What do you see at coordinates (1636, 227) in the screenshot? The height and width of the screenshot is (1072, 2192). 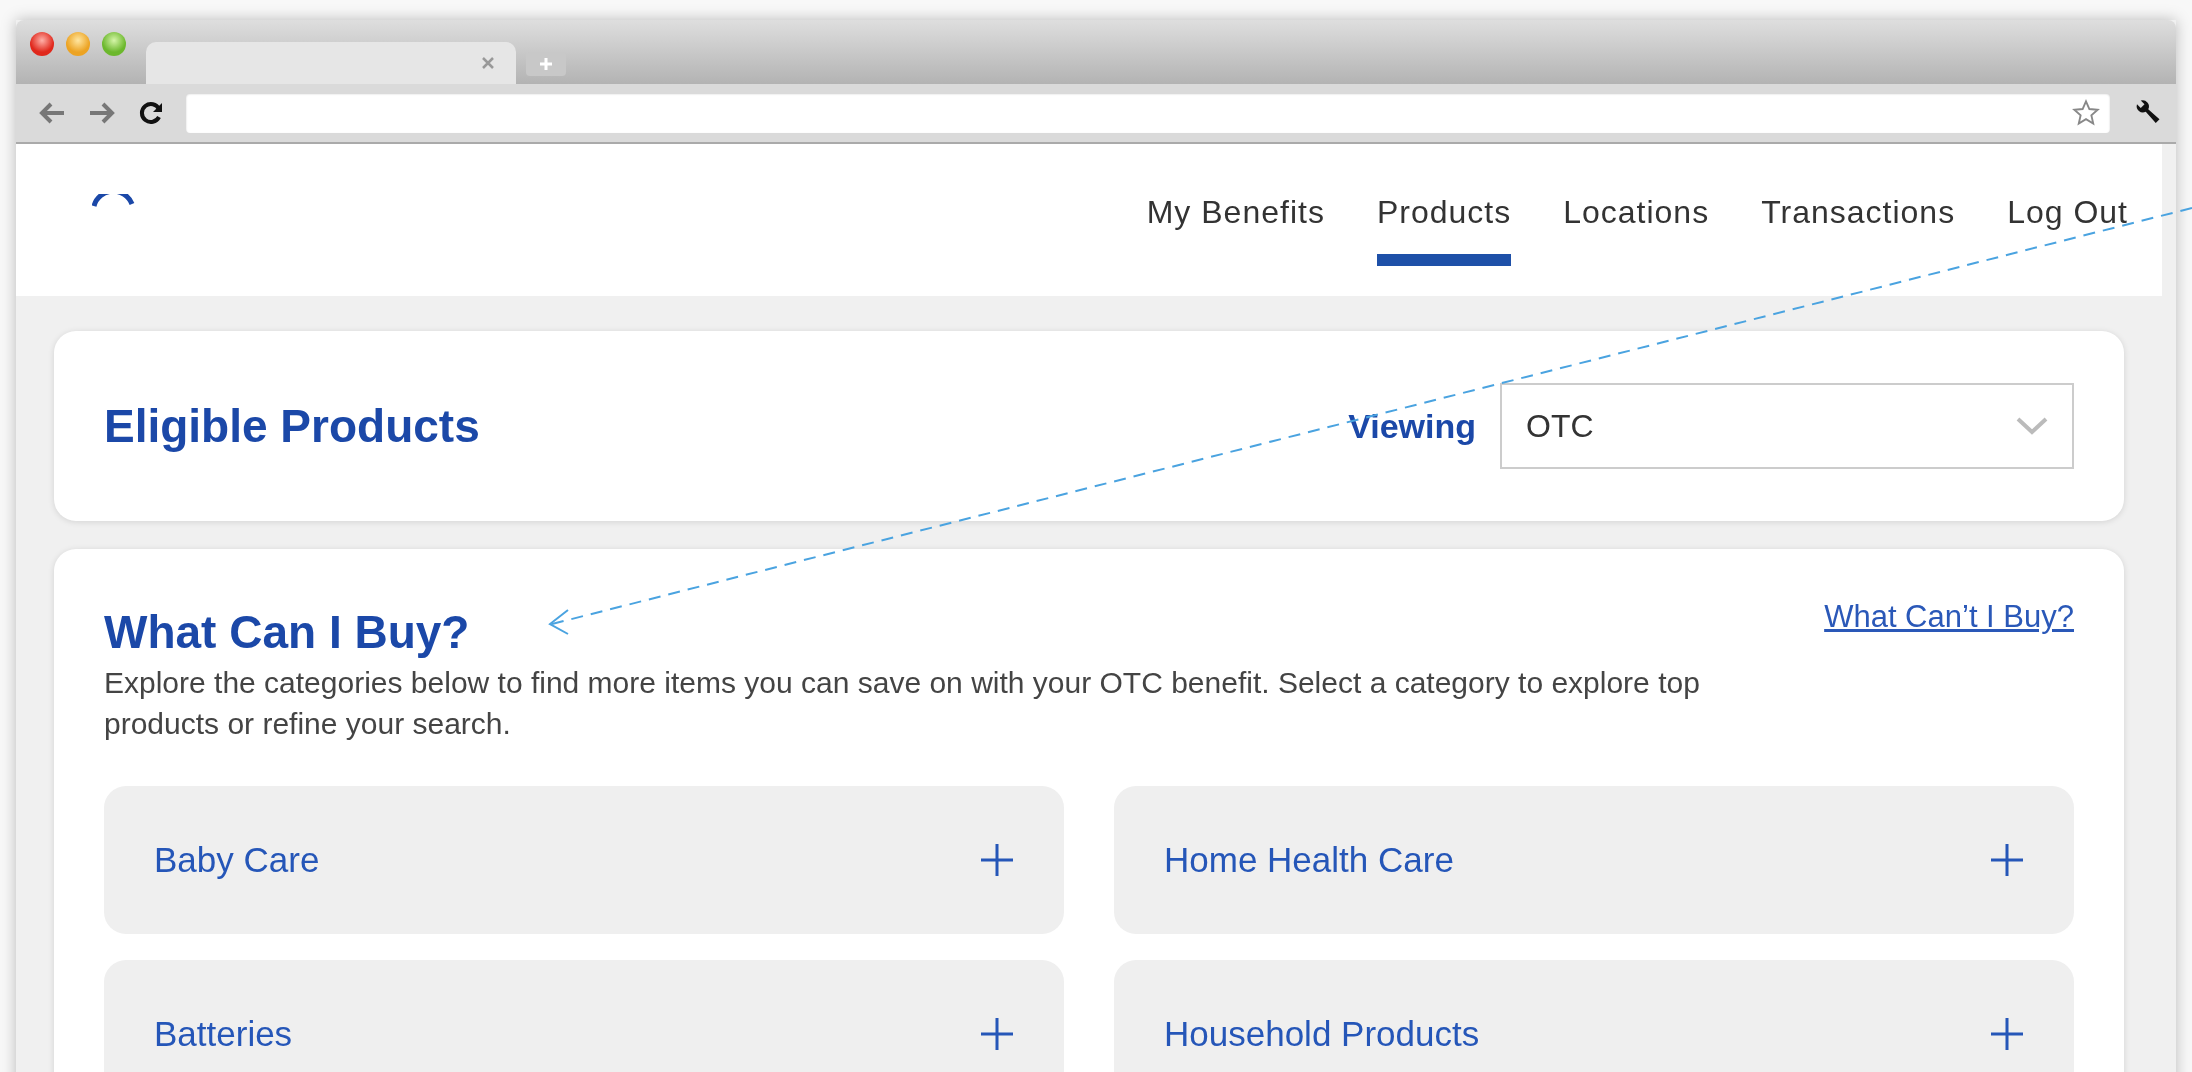 I see `nav-link: Locations` at bounding box center [1636, 227].